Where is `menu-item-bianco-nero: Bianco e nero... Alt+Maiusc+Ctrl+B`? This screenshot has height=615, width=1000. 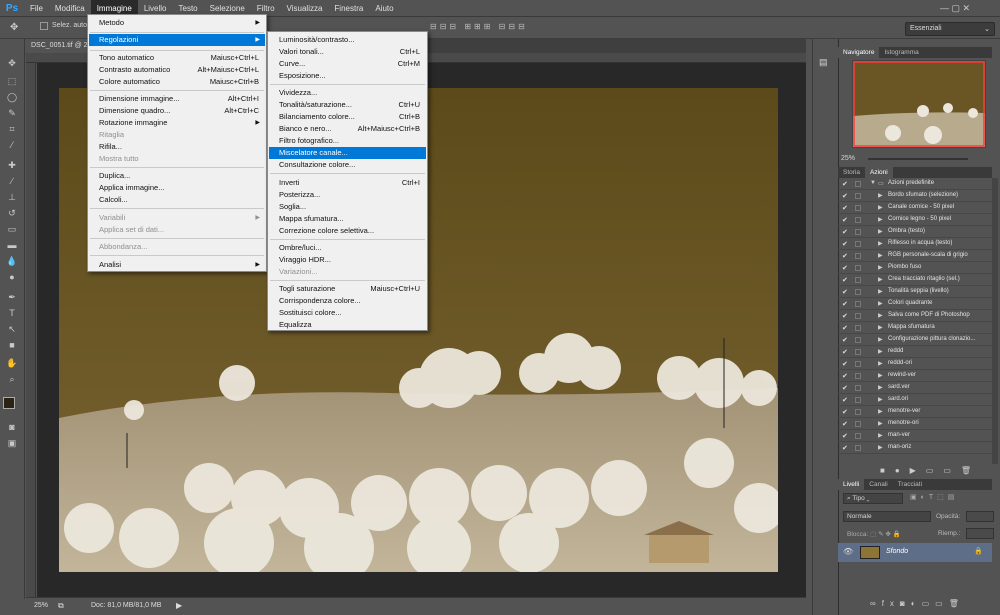 menu-item-bianco-nero: Bianco e nero... Alt+Maiusc+Ctrl+B is located at coordinates (347, 129).